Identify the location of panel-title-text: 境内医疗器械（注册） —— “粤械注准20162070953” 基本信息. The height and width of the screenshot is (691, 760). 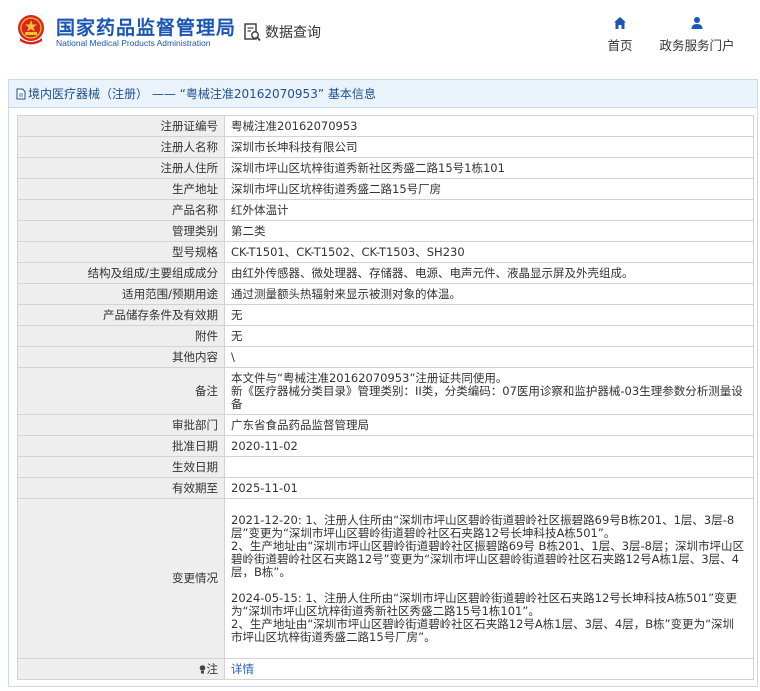
(202, 94).